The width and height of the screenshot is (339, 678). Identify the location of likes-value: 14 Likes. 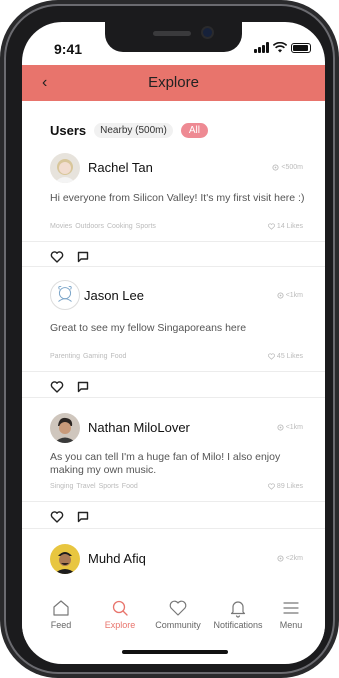
(289, 226).